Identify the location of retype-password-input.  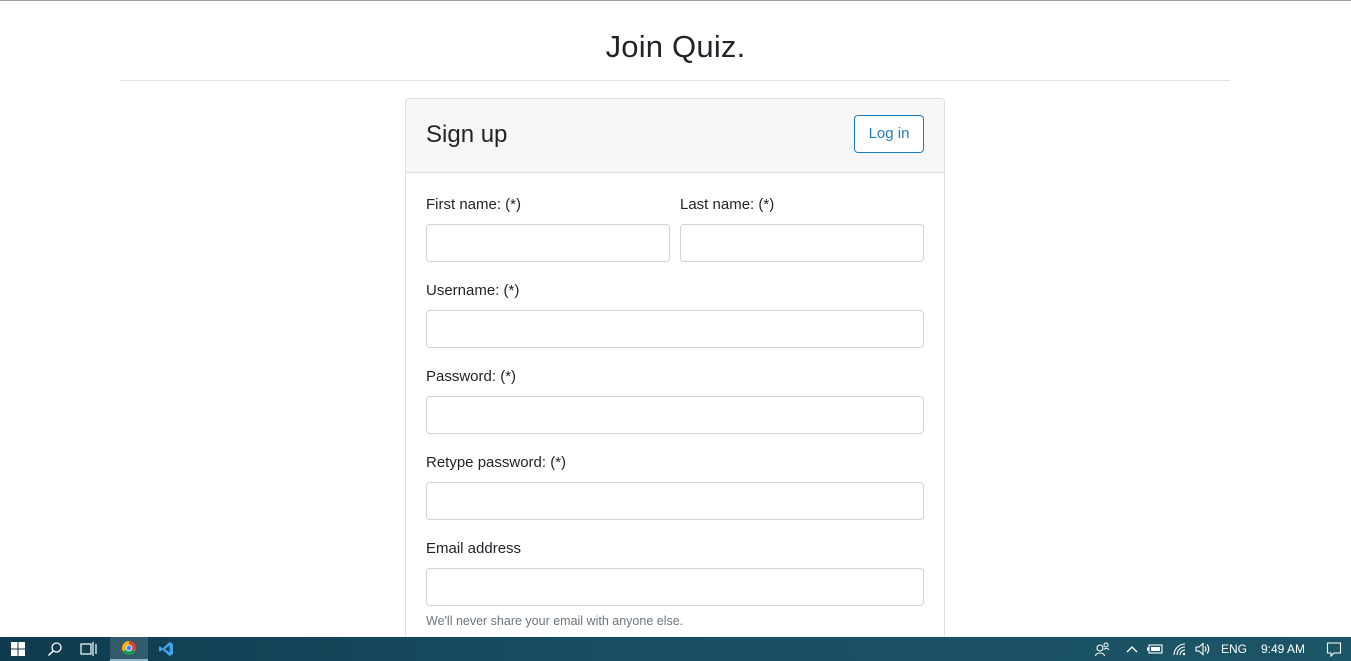
(675, 501).